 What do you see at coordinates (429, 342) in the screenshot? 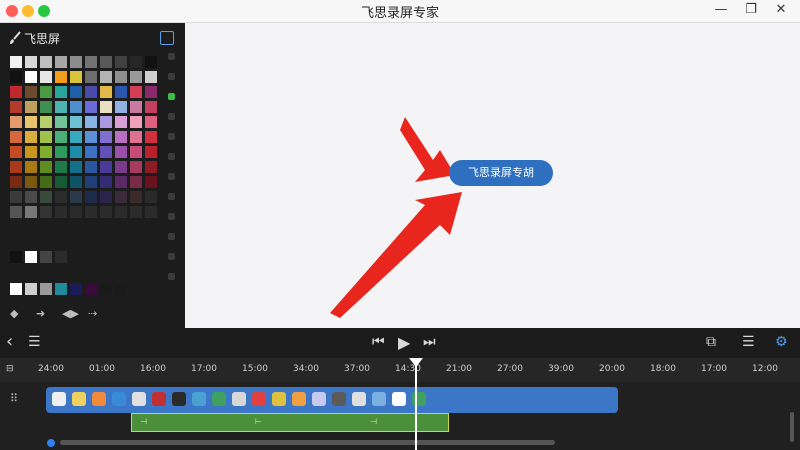
I see `next-frame-icon: ⏭` at bounding box center [429, 342].